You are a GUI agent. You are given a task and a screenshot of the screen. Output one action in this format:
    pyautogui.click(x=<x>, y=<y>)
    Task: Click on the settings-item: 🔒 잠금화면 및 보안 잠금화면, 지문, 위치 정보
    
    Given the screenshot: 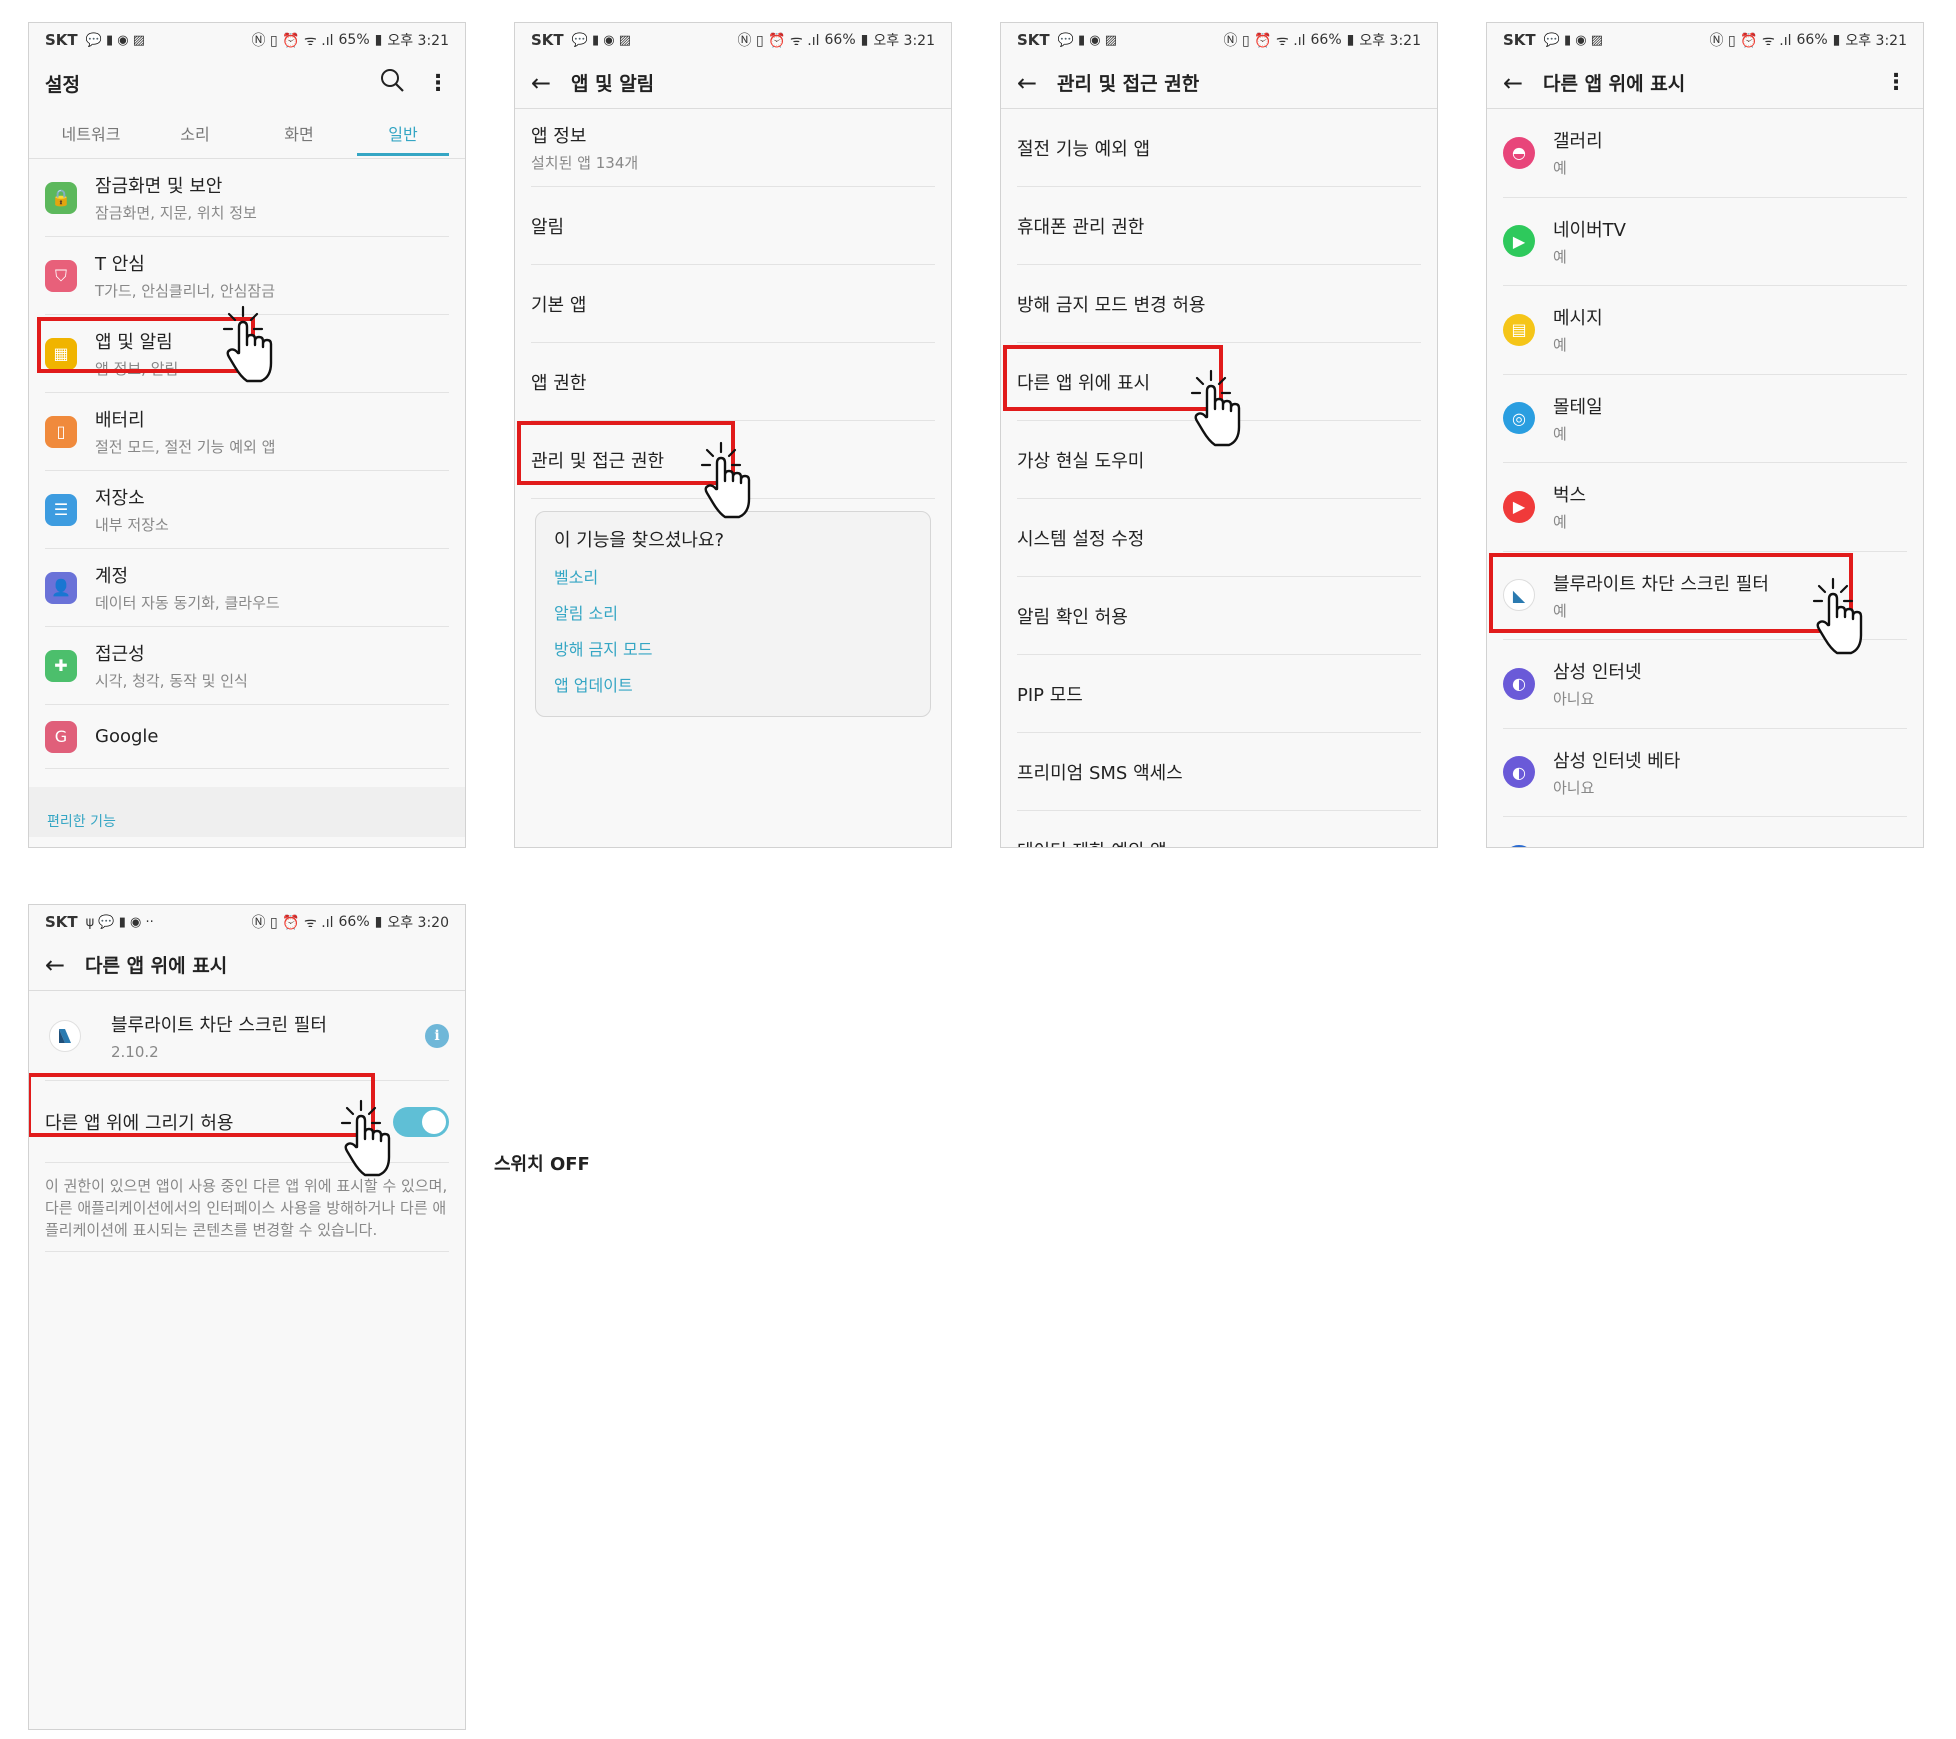 What is the action you would take?
    pyautogui.click(x=247, y=198)
    